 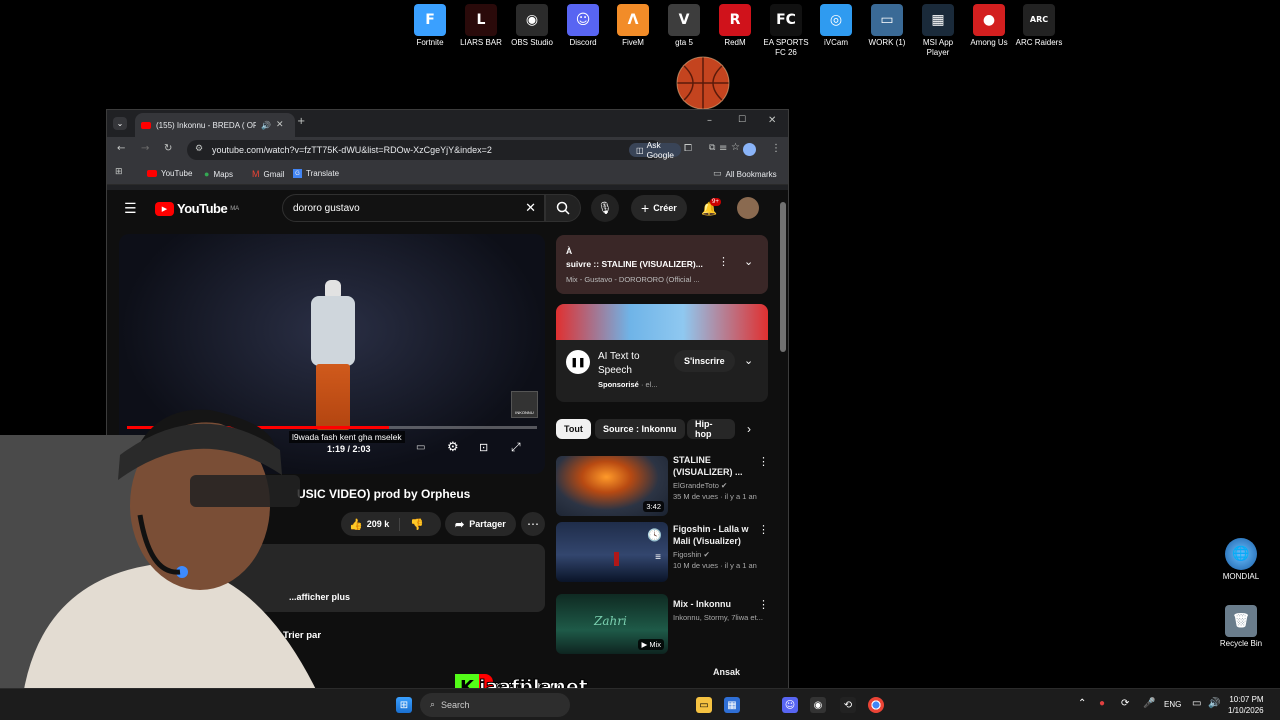 I want to click on bookmark-youtube: YouTube, so click(x=169, y=173).